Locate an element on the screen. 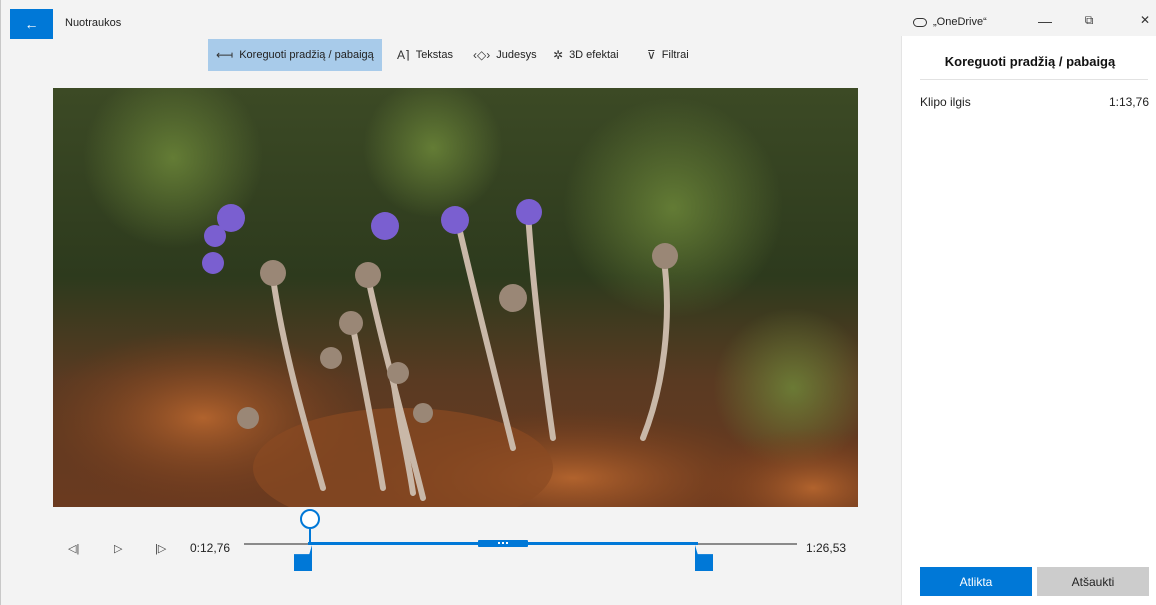 This screenshot has height=605, width=1156. playhead-line is located at coordinates (310, 536).